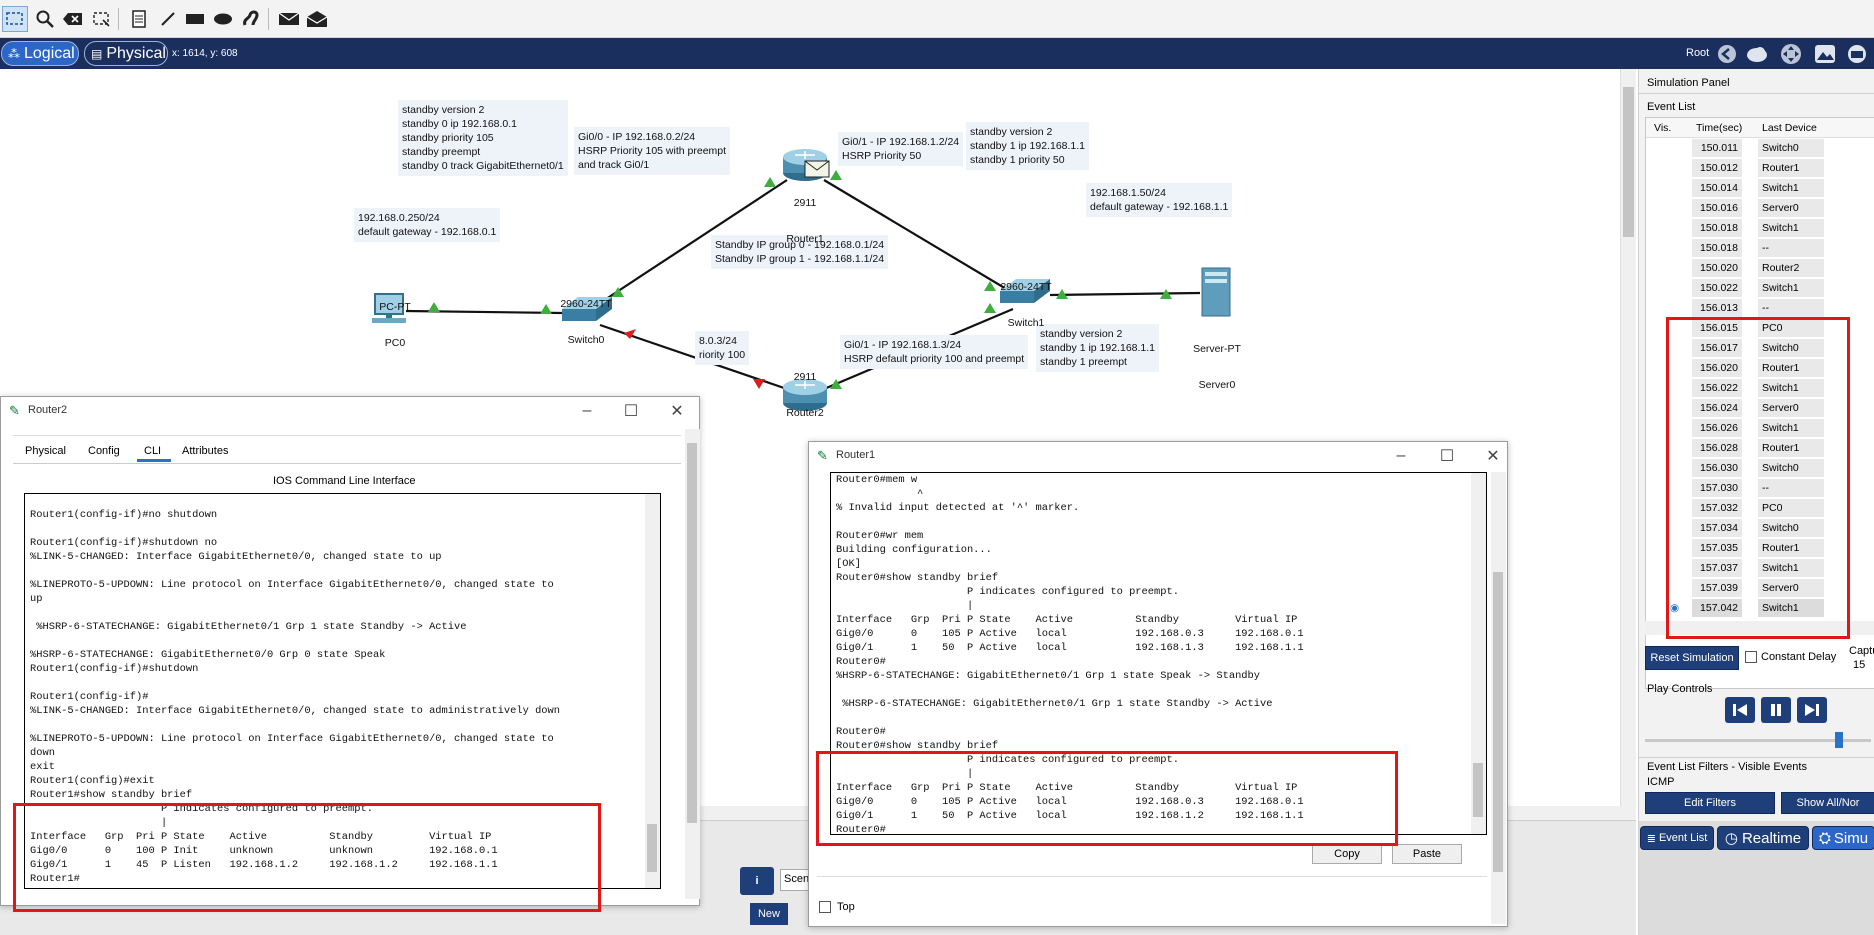 The height and width of the screenshot is (935, 1874). I want to click on switch1-name: Switch1, so click(1026, 323).